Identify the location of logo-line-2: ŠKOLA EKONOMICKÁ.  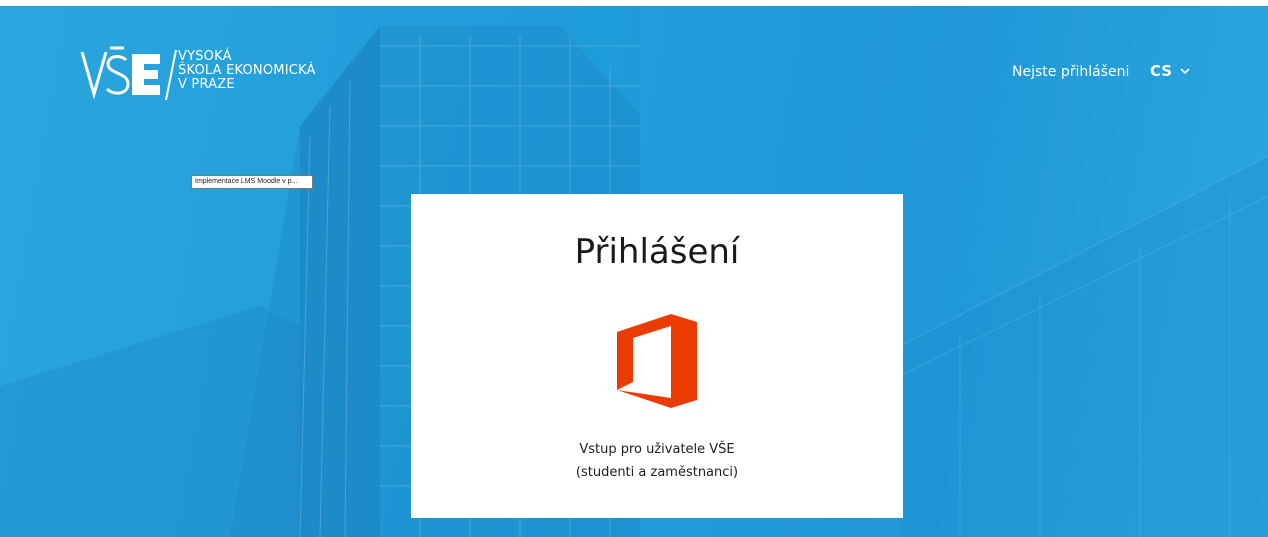
(247, 70).